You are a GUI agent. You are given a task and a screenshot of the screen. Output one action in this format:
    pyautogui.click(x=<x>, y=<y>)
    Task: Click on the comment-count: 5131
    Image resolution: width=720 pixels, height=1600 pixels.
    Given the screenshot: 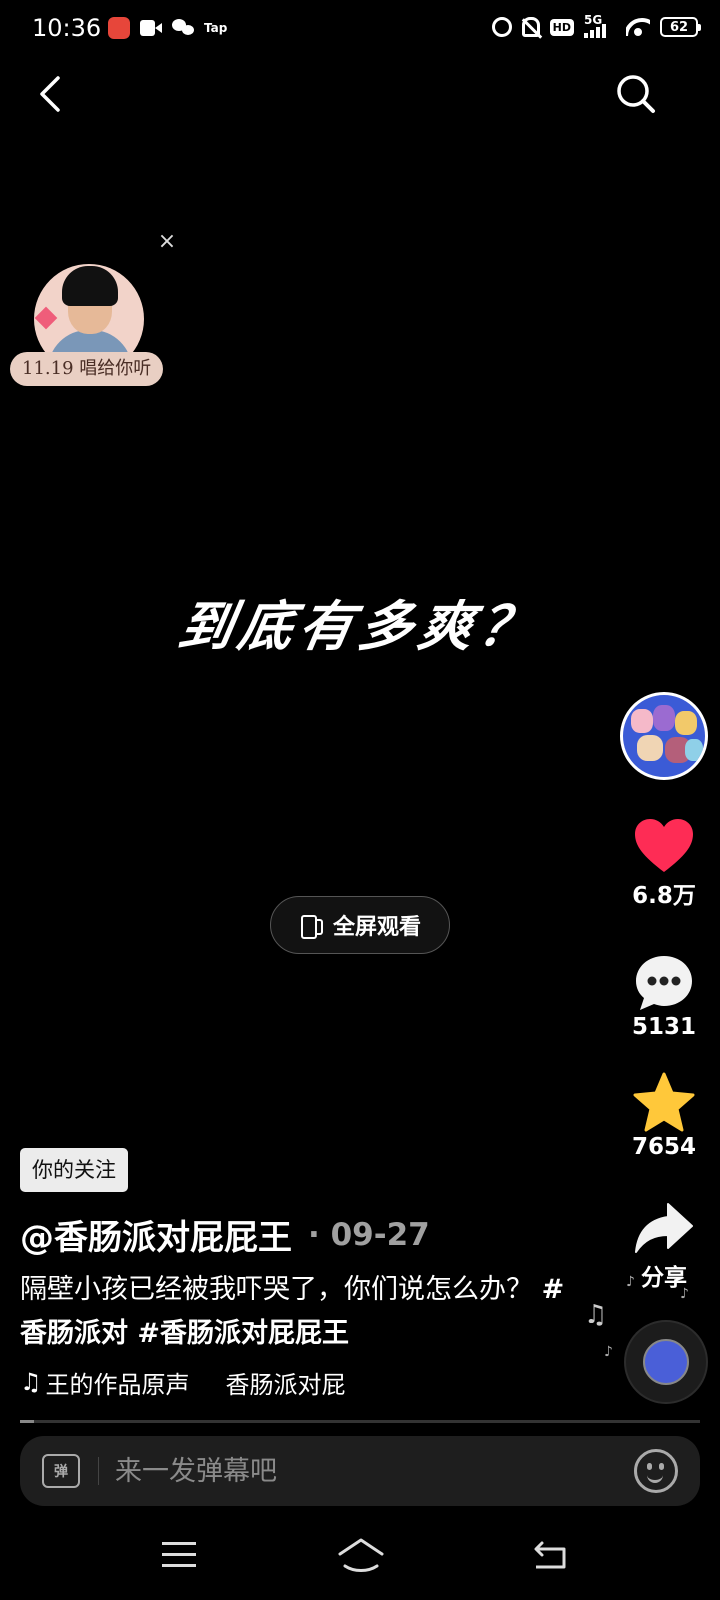 What is the action you would take?
    pyautogui.click(x=663, y=1027)
    